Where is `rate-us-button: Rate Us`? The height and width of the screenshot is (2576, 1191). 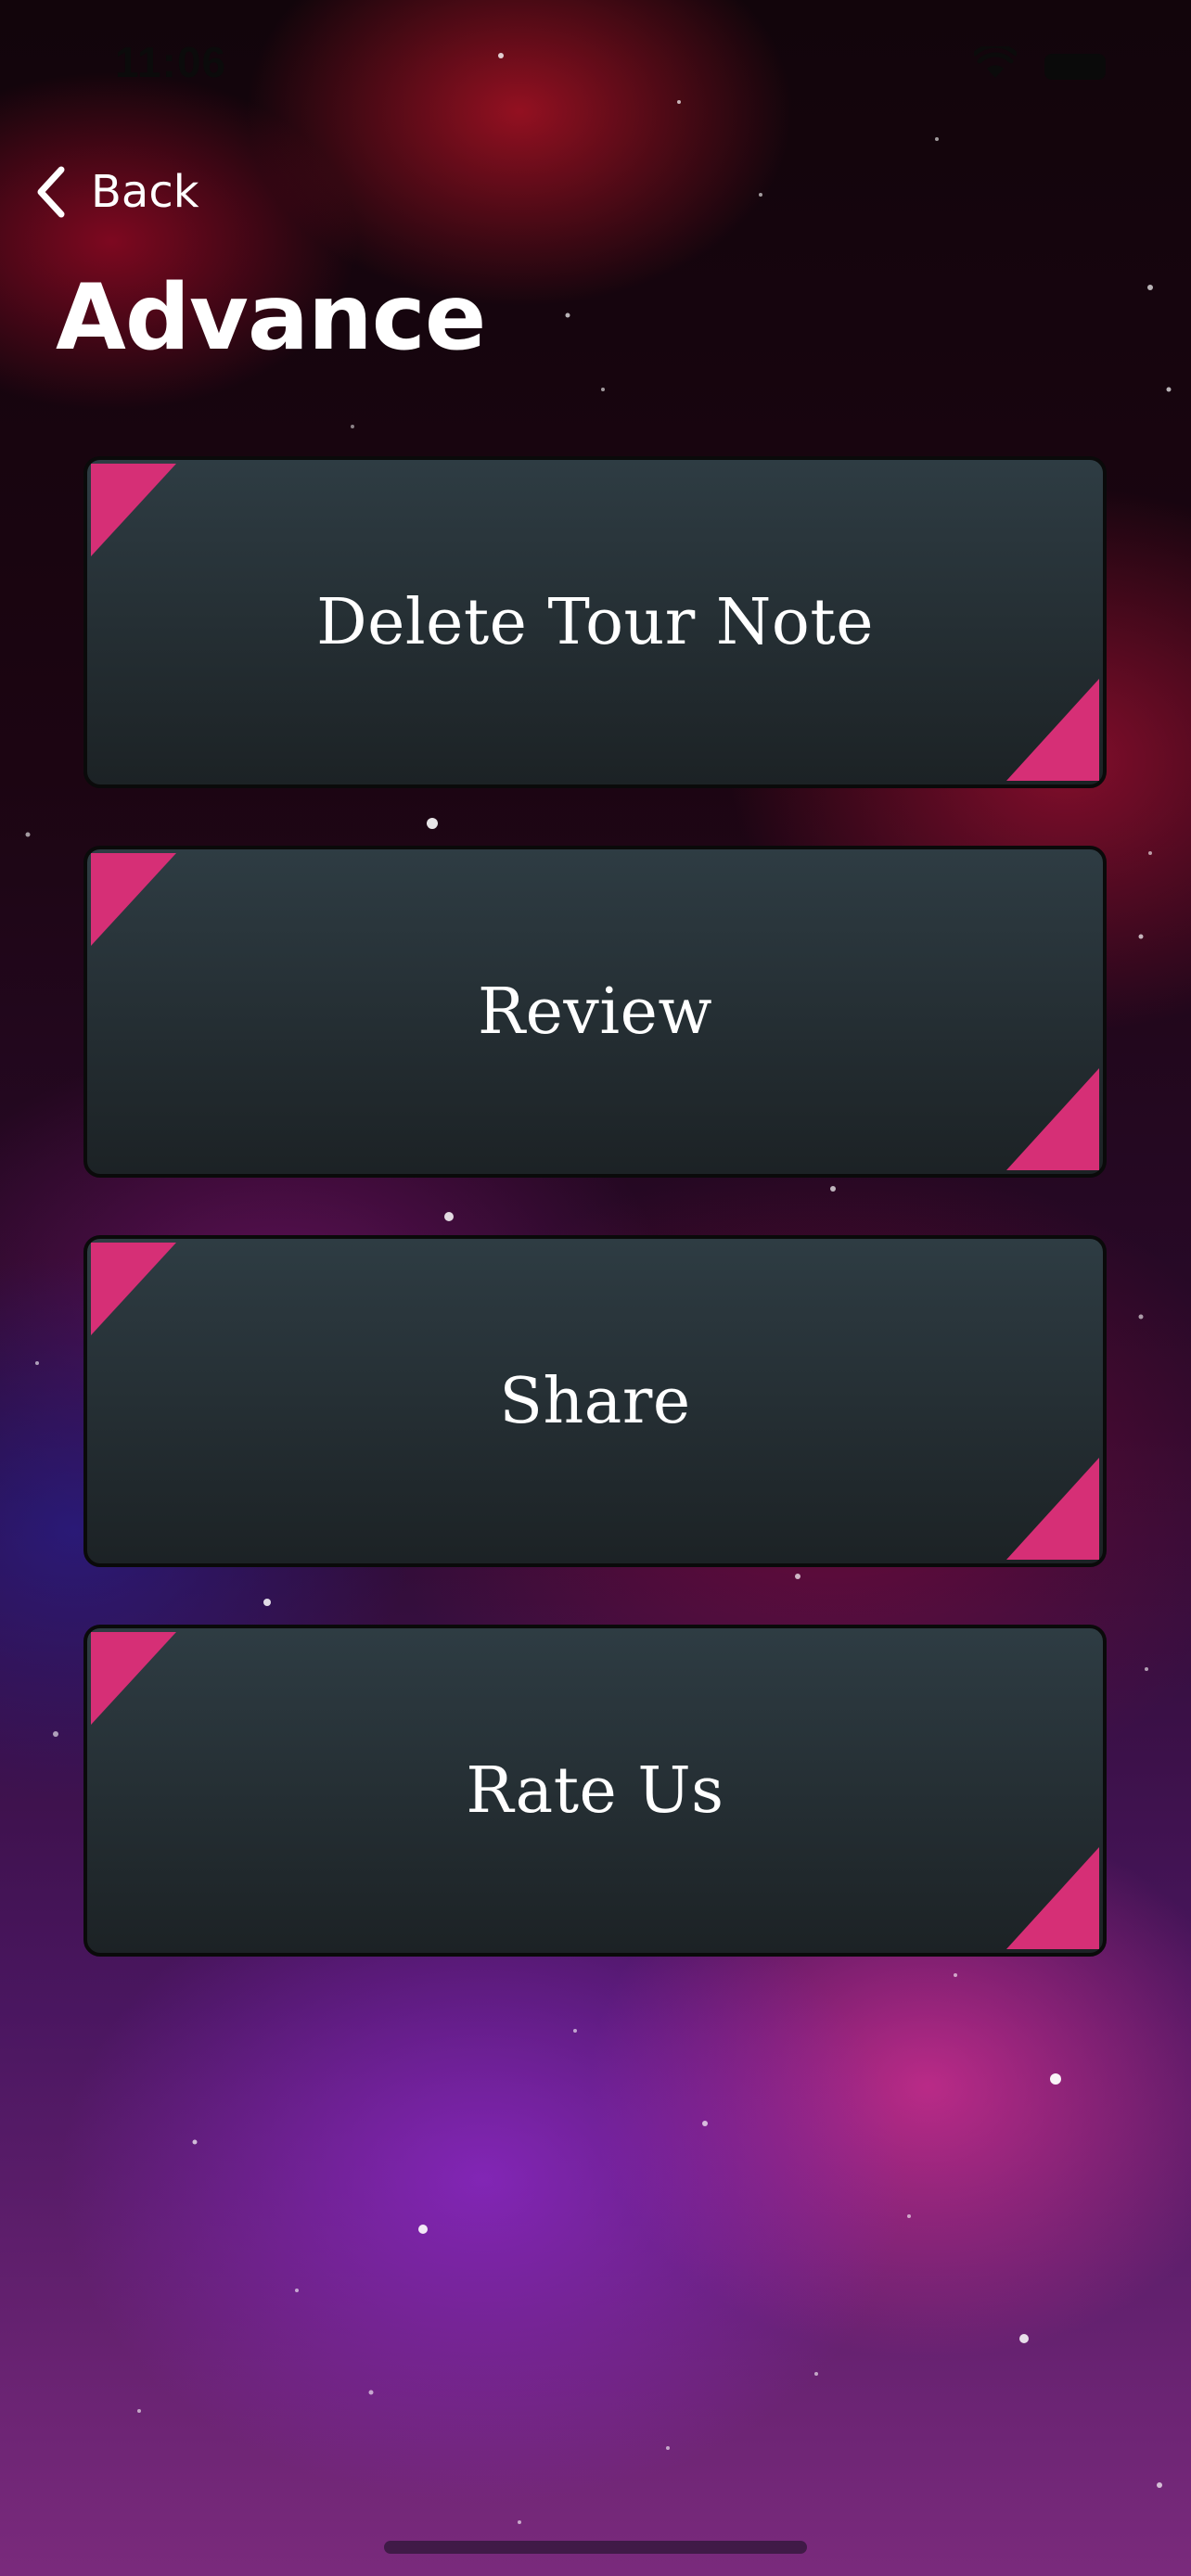
rate-us-button: Rate Us is located at coordinates (595, 1791).